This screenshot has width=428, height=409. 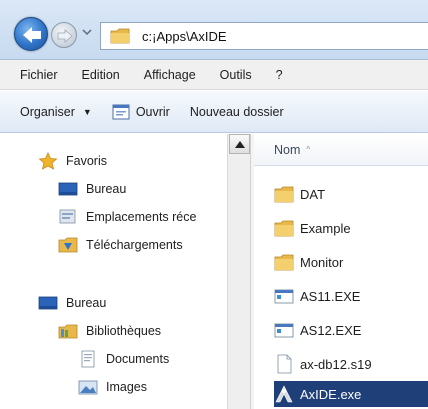 What do you see at coordinates (101, 75) in the screenshot?
I see `menu-edition: Edition` at bounding box center [101, 75].